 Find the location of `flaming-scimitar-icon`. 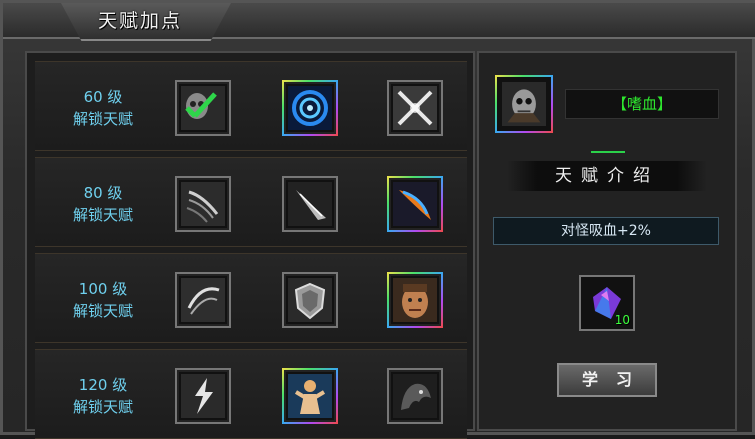

flaming-scimitar-icon is located at coordinates (415, 204).